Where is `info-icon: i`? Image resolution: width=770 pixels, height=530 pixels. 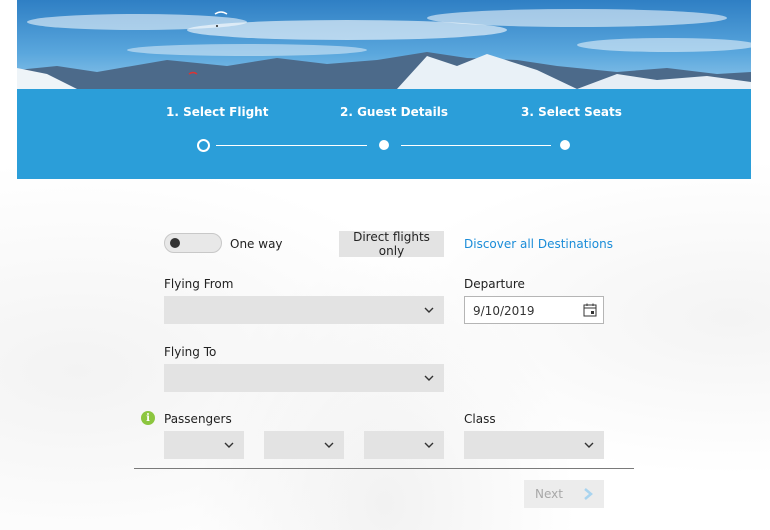 info-icon: i is located at coordinates (148, 418).